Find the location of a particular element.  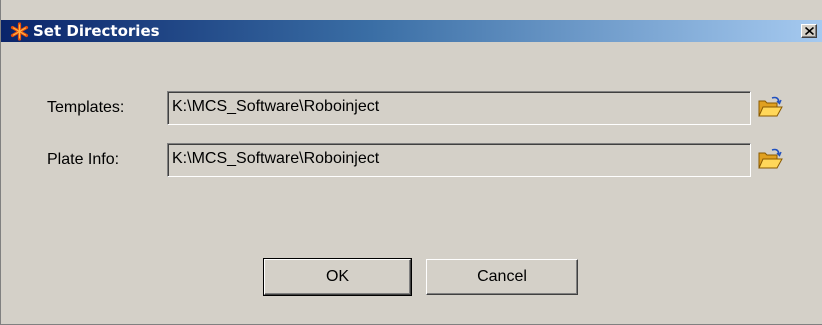

star-app-icon is located at coordinates (19, 31).